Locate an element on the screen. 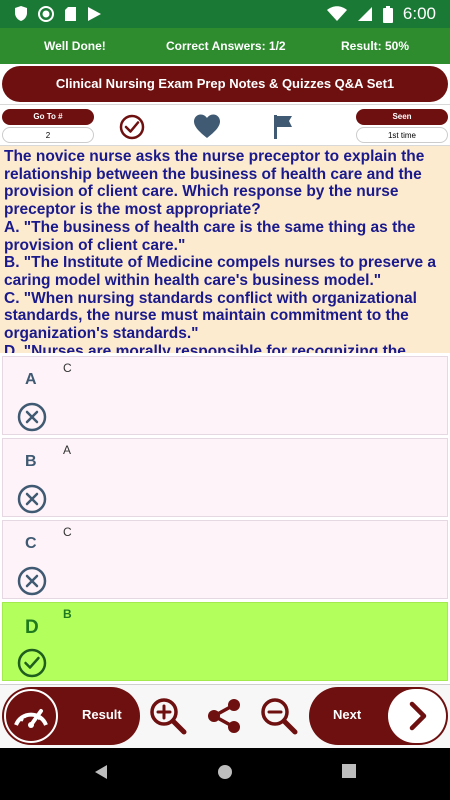 This screenshot has height=800, width=450. answer-card-a: A C is located at coordinates (225, 395).